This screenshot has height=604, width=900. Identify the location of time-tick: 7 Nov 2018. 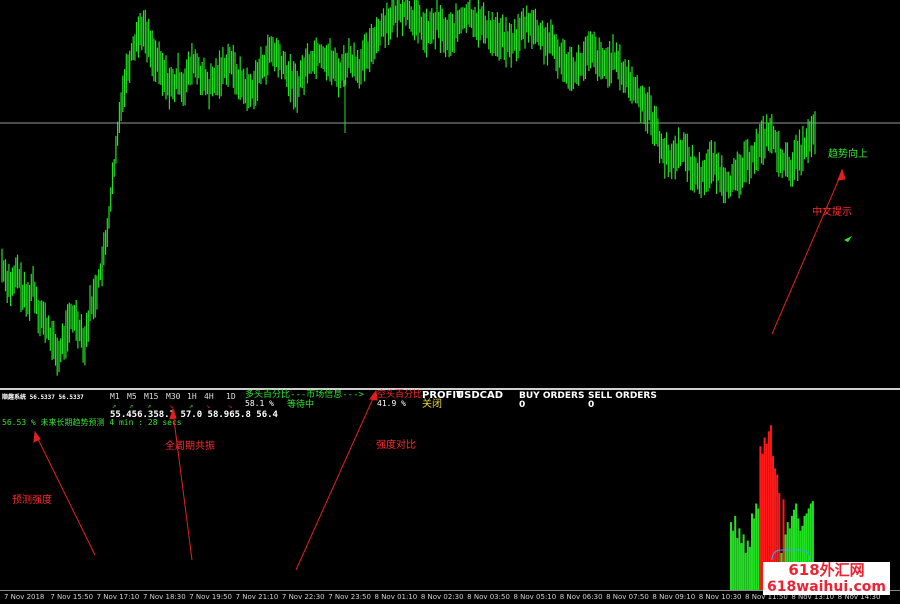
(24, 597).